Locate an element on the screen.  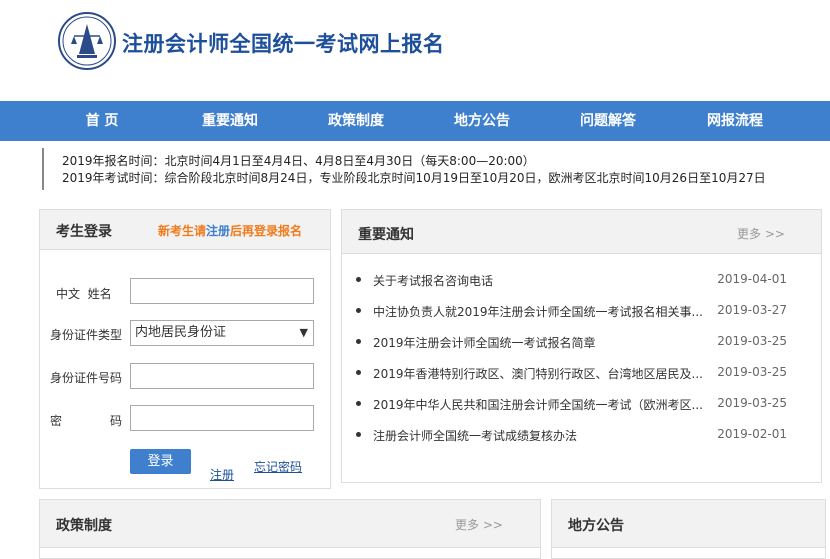
list-item: 注册会计师全国统一考试成绩复核办法 2019-02-01 is located at coordinates (571, 435).